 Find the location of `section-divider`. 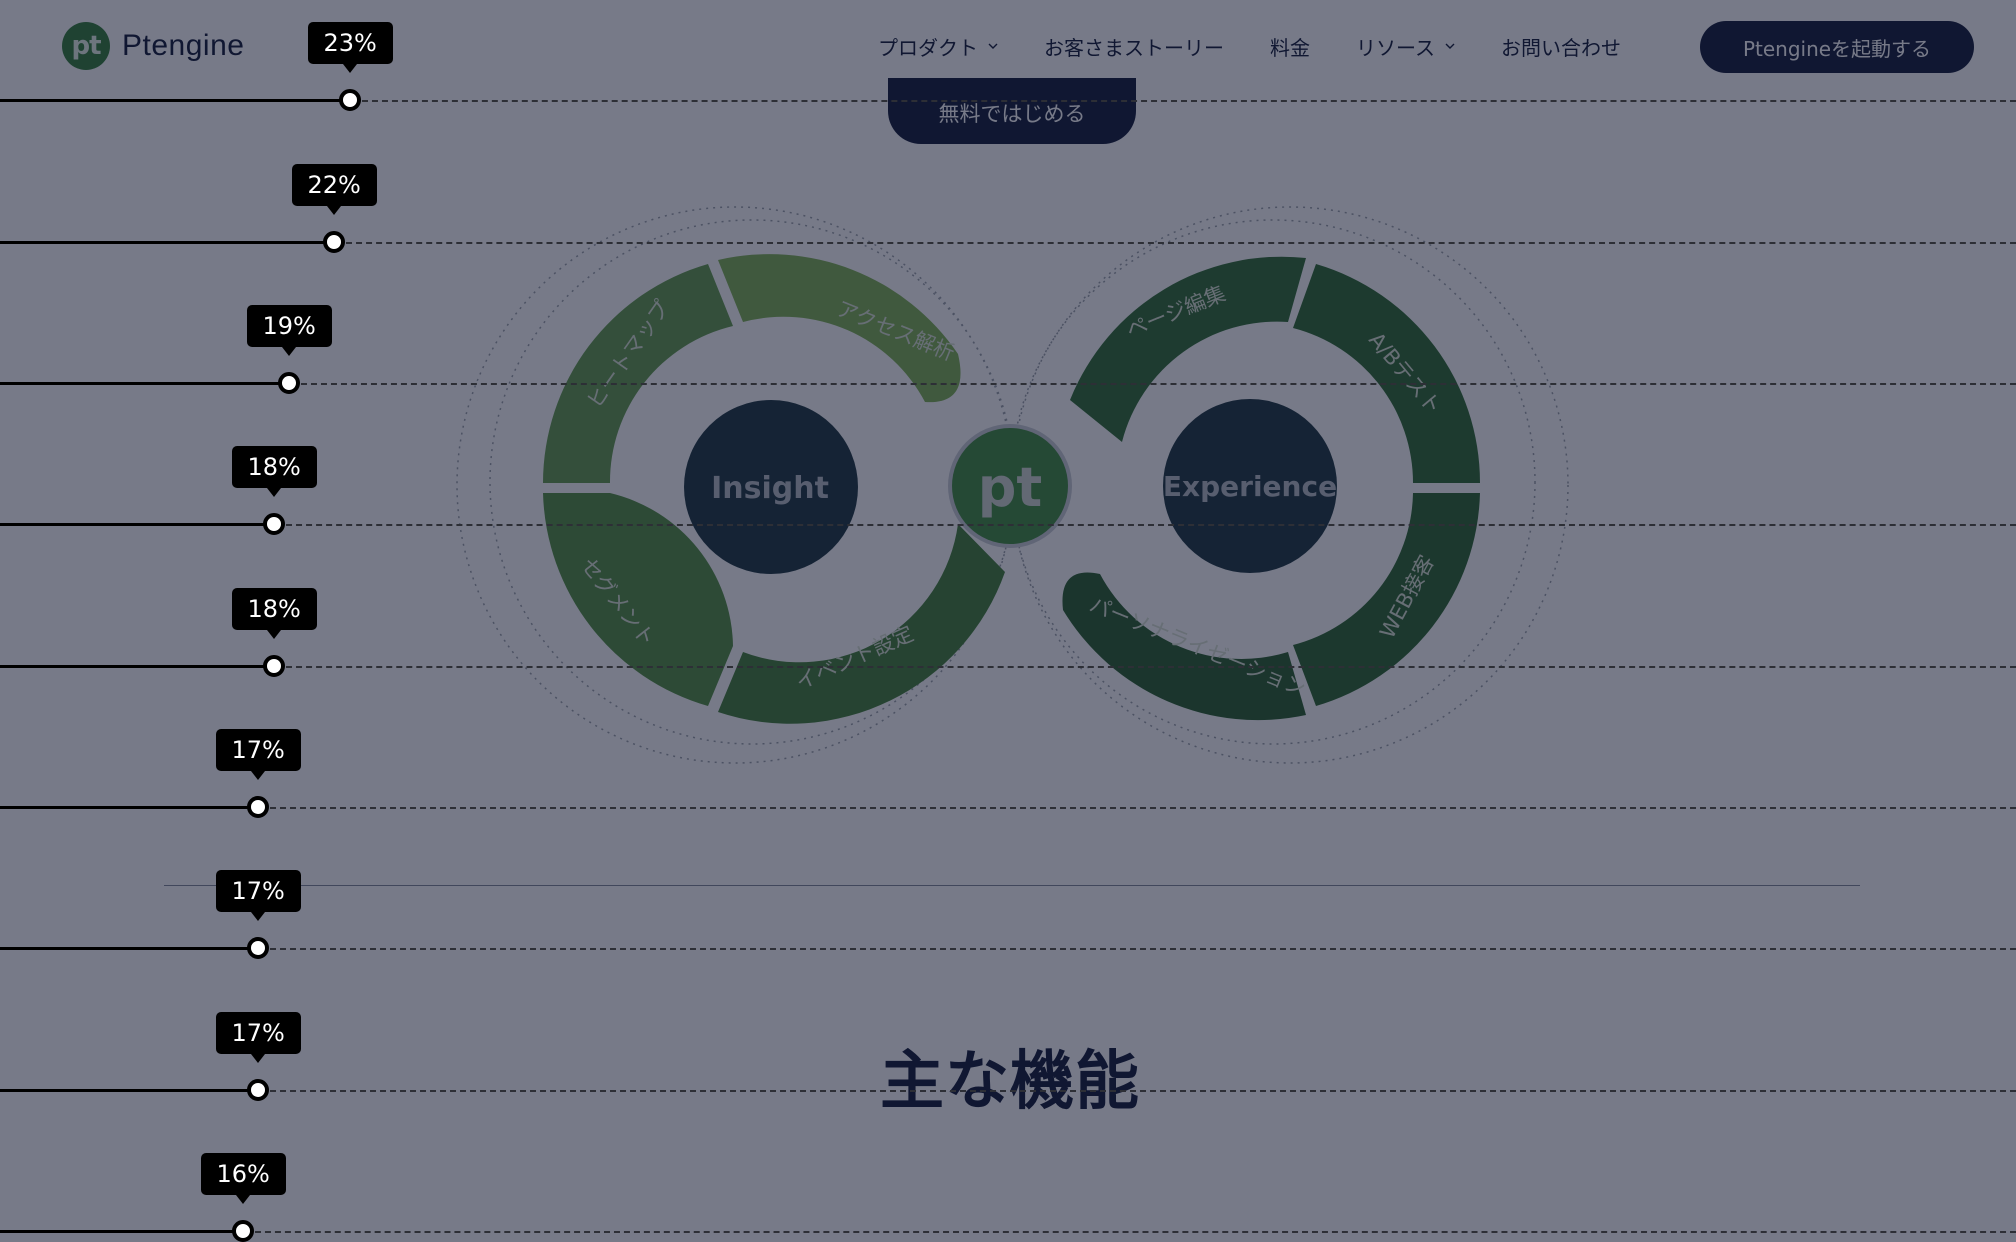

section-divider is located at coordinates (1012, 885).